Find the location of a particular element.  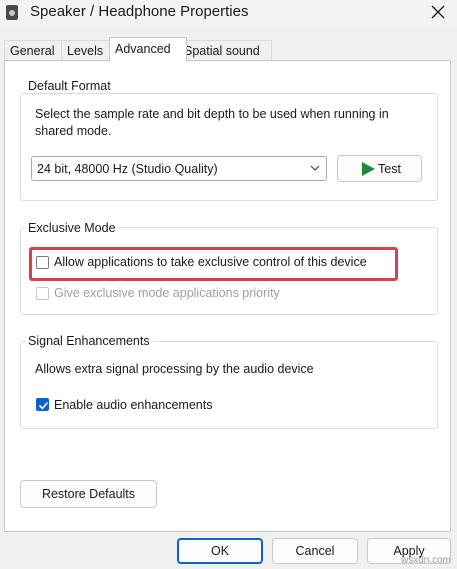

test-button: Test is located at coordinates (379, 168).